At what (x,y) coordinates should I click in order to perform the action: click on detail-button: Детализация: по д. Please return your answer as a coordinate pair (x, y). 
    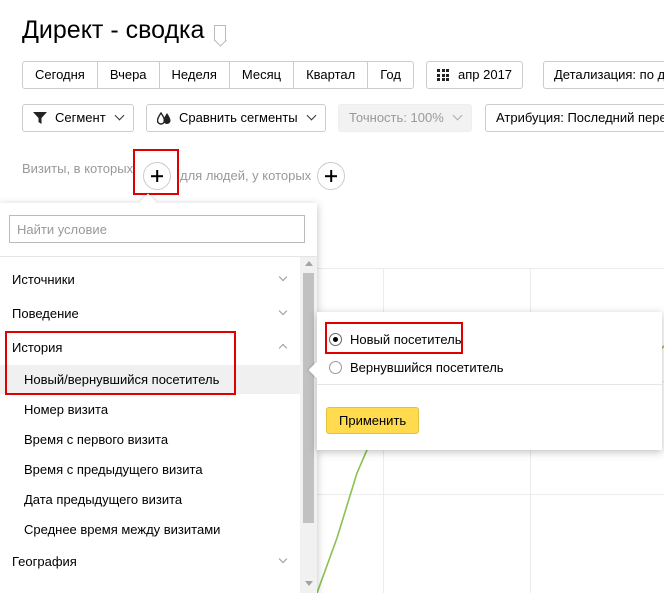
    Looking at the image, I should click on (603, 75).